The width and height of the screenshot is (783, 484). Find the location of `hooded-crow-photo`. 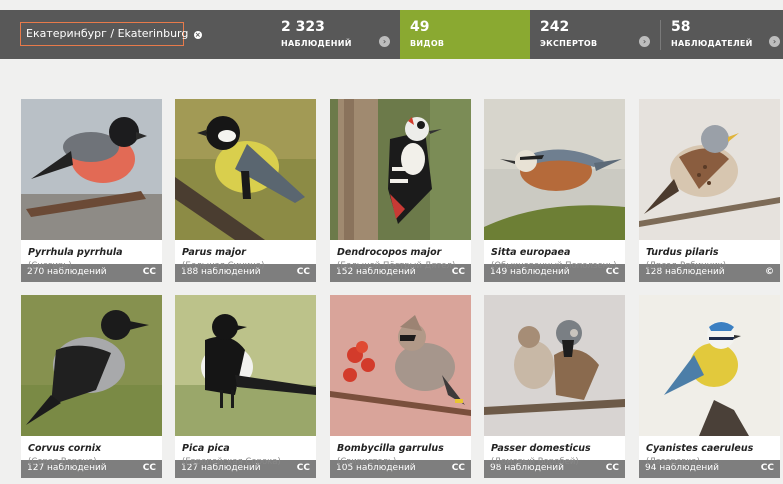

hooded-crow-photo is located at coordinates (91, 365).